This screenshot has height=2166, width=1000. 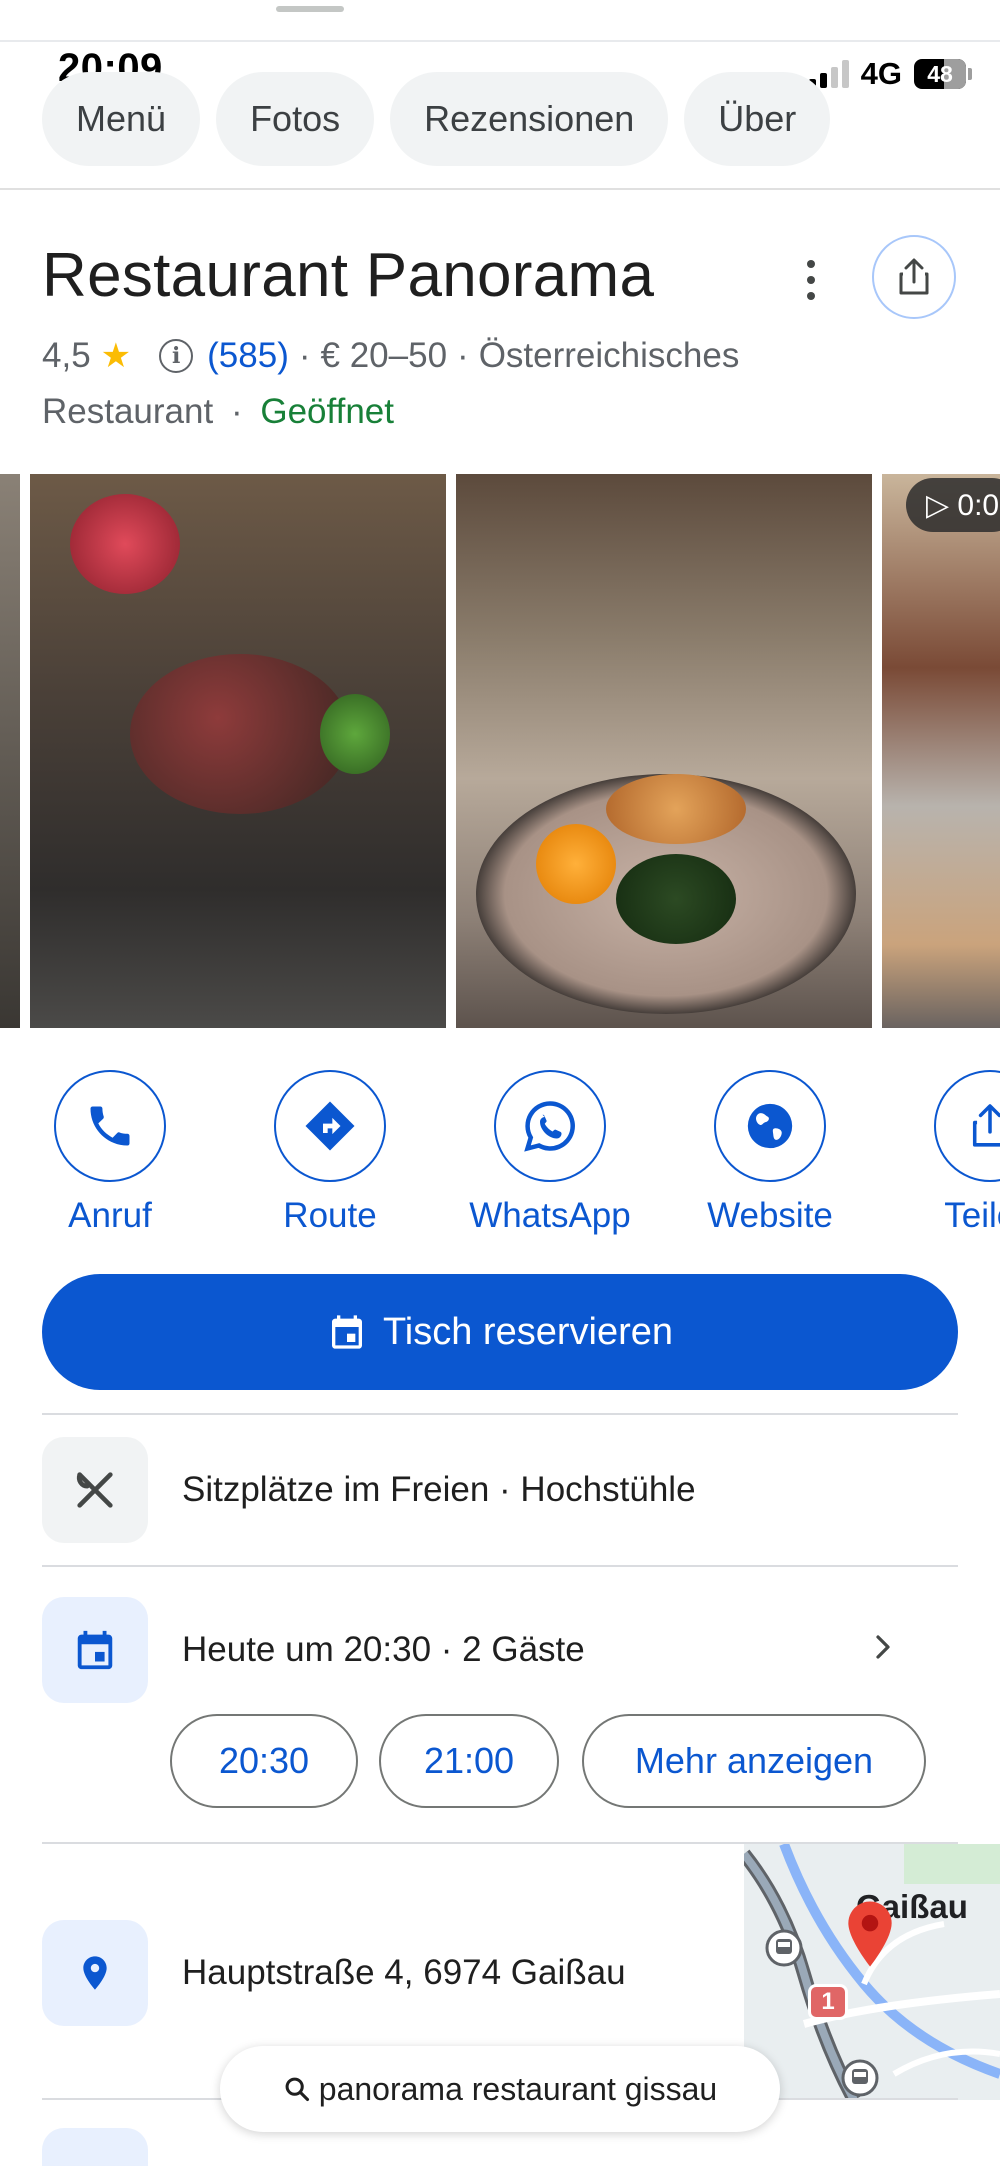 I want to click on place-tabs: Menü Fotos Rezensionen Über, so click(x=436, y=119).